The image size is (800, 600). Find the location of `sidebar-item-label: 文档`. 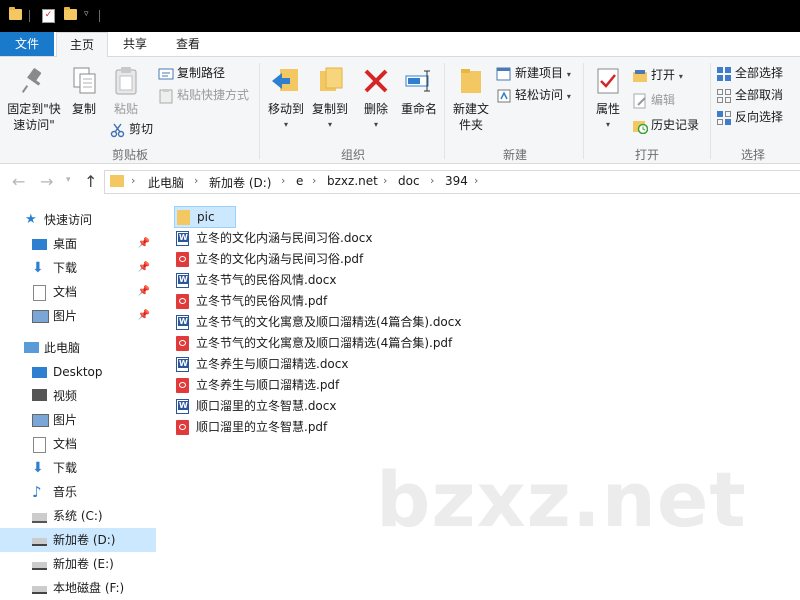

sidebar-item-label: 文档 is located at coordinates (65, 444).